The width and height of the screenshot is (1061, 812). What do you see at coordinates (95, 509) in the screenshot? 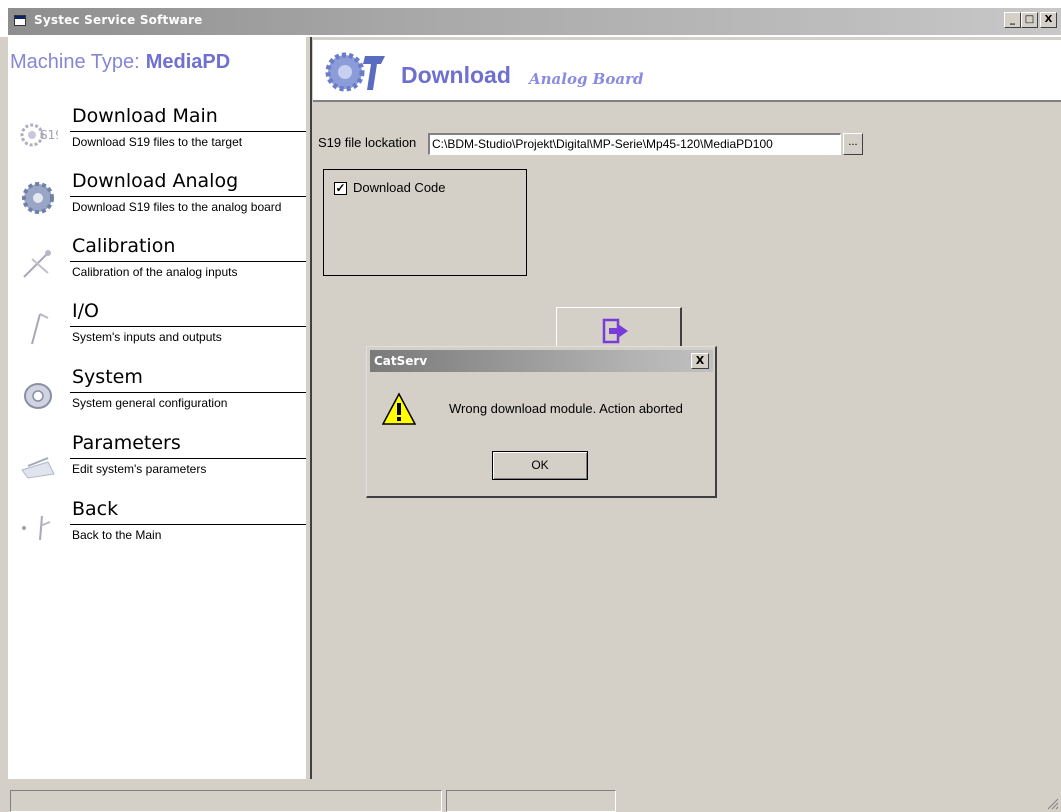
I see `sidebar-item-title: Back` at bounding box center [95, 509].